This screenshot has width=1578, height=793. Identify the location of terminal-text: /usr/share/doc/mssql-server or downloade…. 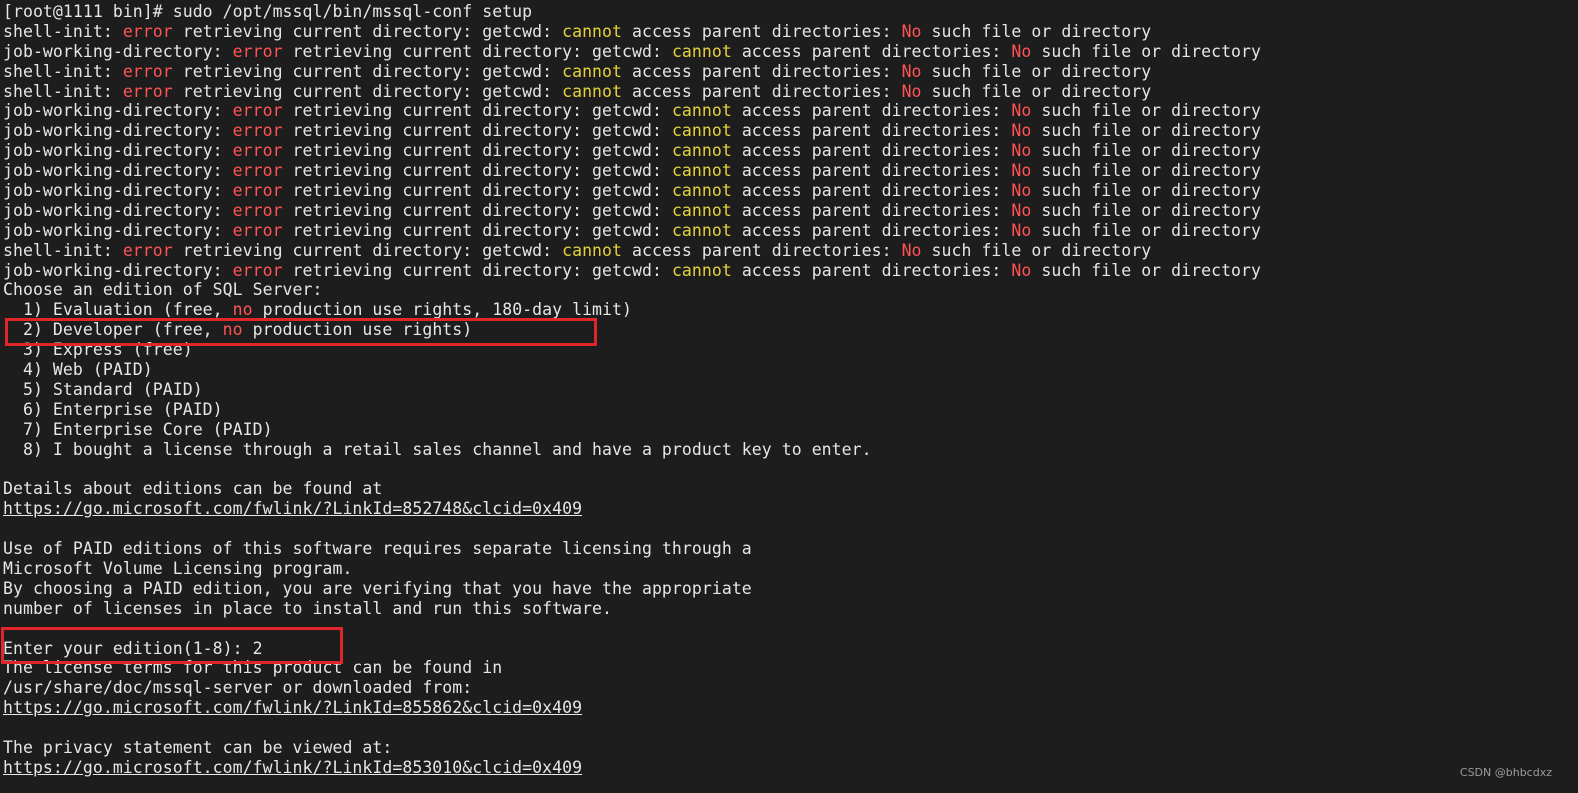
(238, 688).